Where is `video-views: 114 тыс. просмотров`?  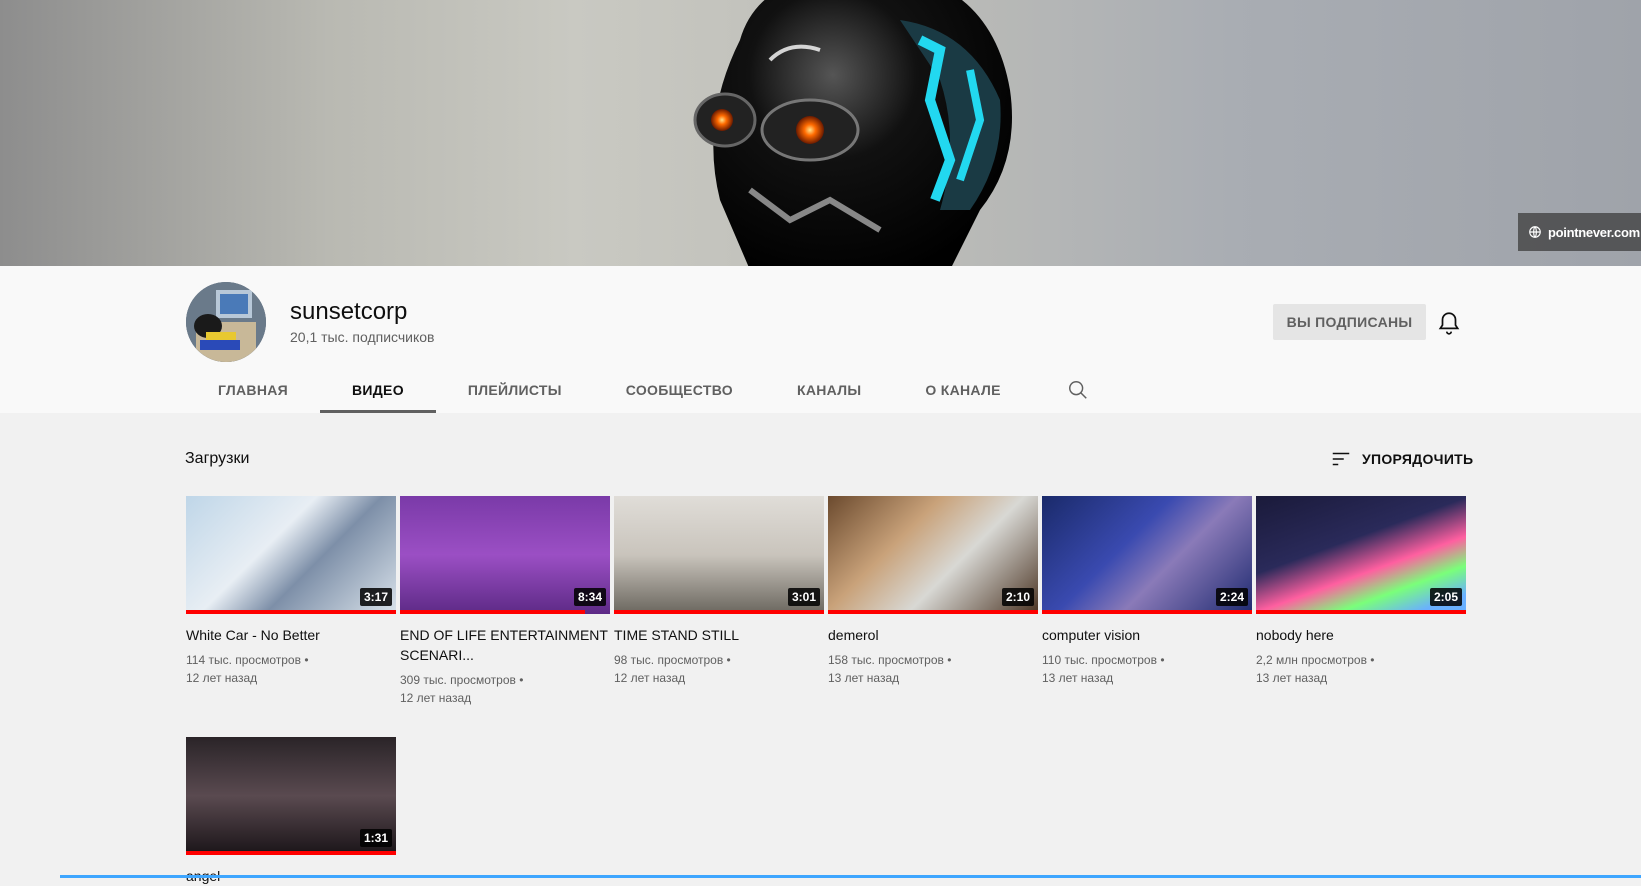 video-views: 114 тыс. просмотров is located at coordinates (243, 660).